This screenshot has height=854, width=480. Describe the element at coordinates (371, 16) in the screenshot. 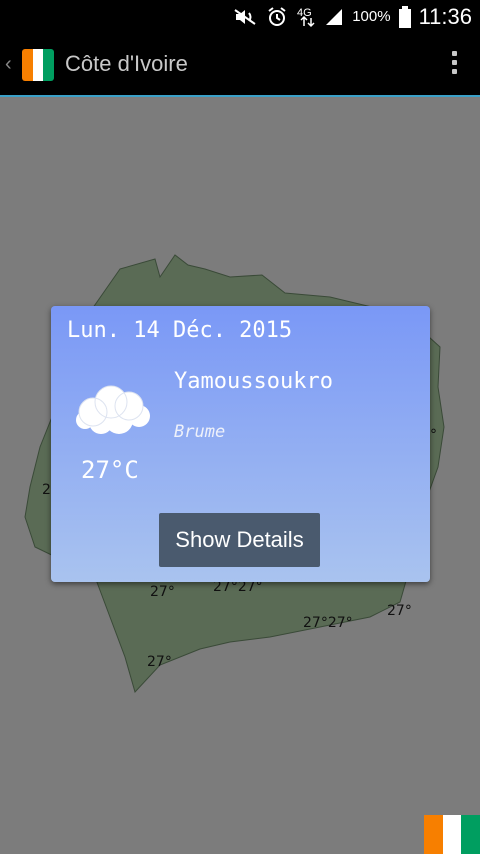

I see `battery-percent: 100%` at that location.